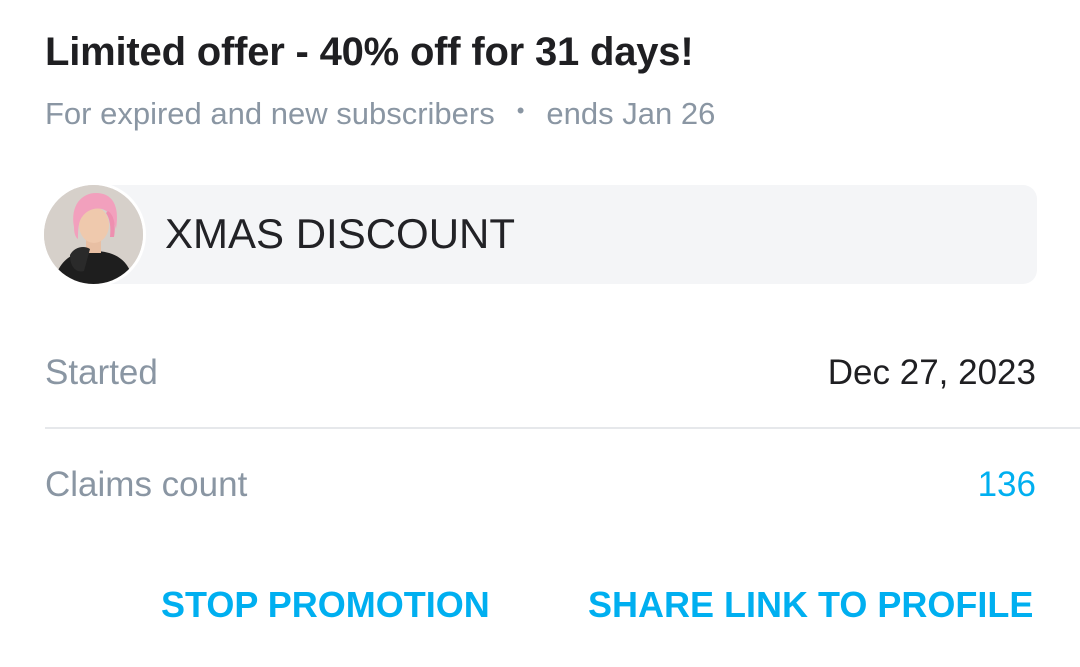 This screenshot has height=667, width=1080. I want to click on divider, so click(562, 428).